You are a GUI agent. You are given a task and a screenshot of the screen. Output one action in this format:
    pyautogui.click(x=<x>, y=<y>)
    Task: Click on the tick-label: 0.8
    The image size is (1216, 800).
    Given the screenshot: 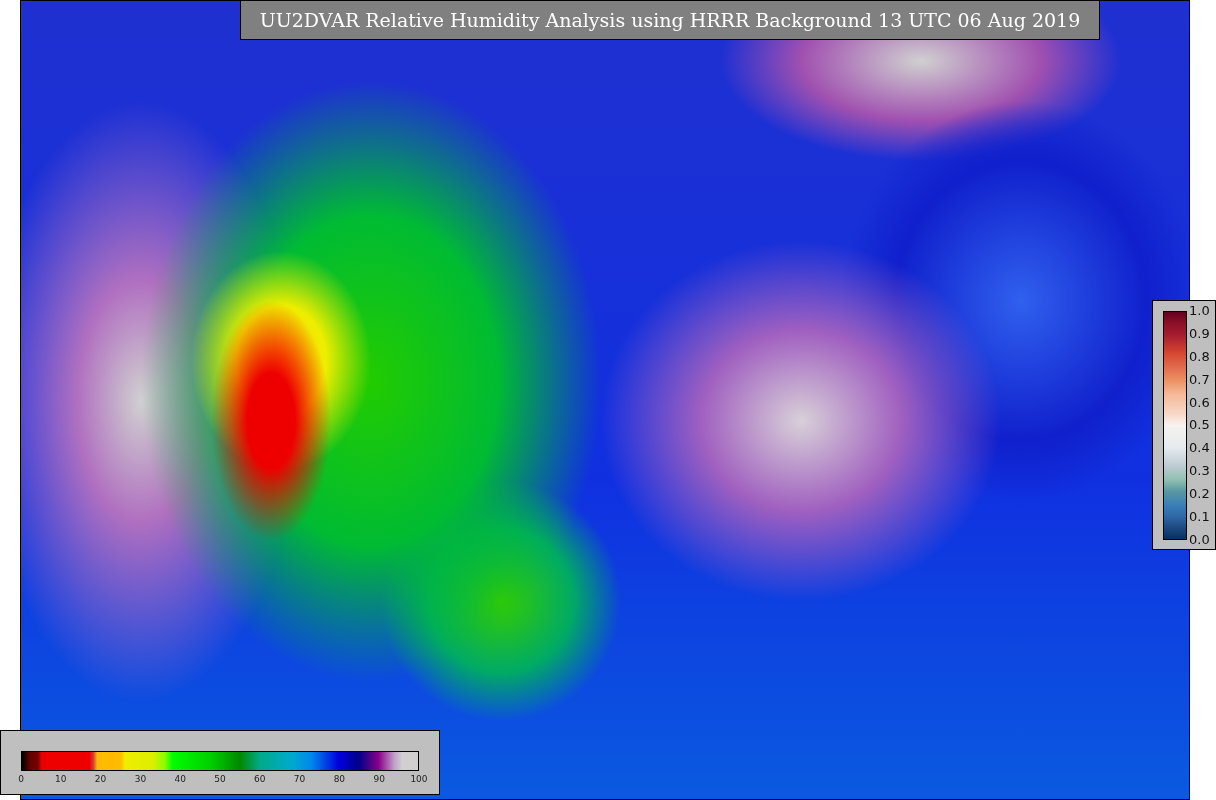 What is the action you would take?
    pyautogui.click(x=1199, y=356)
    